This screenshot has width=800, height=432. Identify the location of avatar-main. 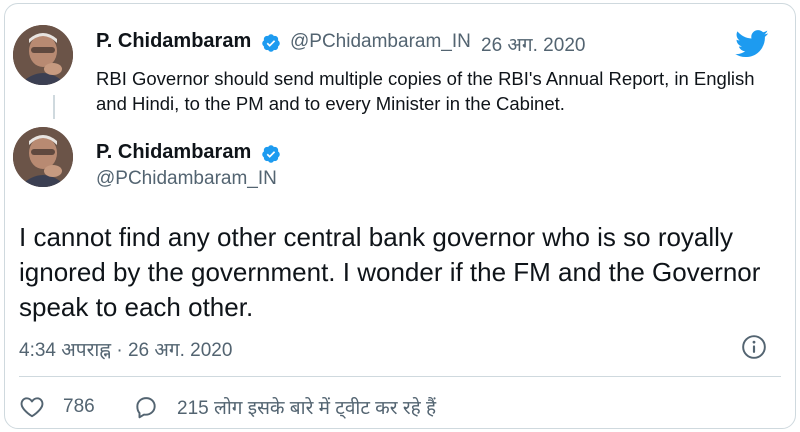
(43, 157).